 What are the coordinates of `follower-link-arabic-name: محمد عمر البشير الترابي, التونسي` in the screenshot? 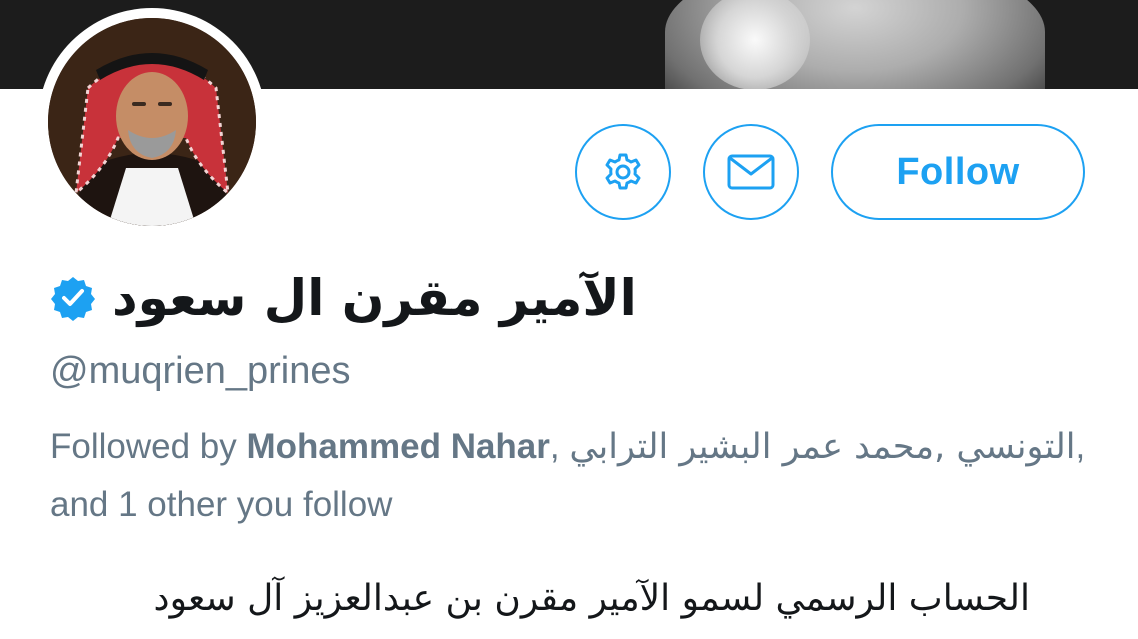 It's located at (822, 447).